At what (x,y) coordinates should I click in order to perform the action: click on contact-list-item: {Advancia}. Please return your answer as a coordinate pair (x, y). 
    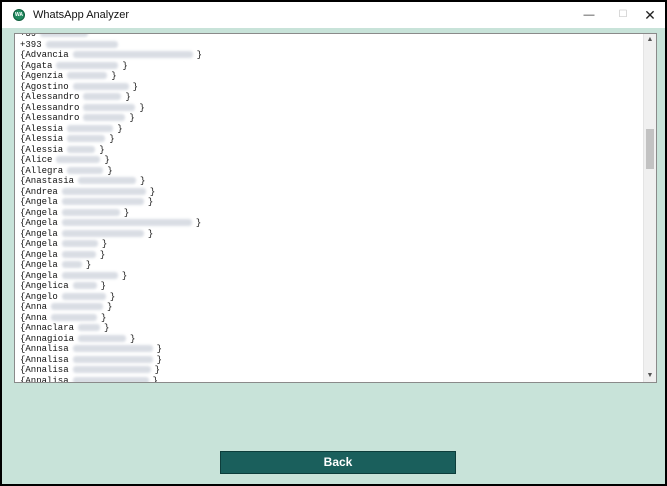
    Looking at the image, I should click on (330, 55).